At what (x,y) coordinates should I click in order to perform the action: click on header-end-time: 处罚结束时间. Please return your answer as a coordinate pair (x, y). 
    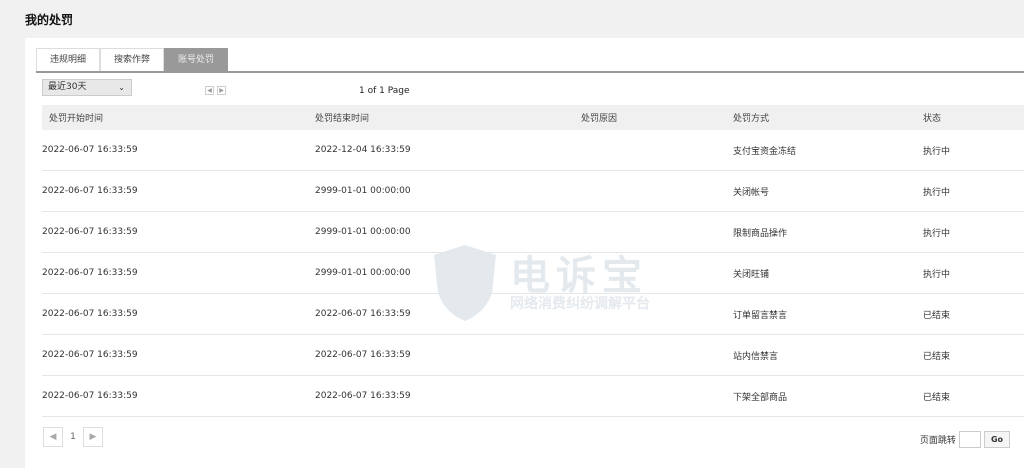
    Looking at the image, I should click on (448, 117).